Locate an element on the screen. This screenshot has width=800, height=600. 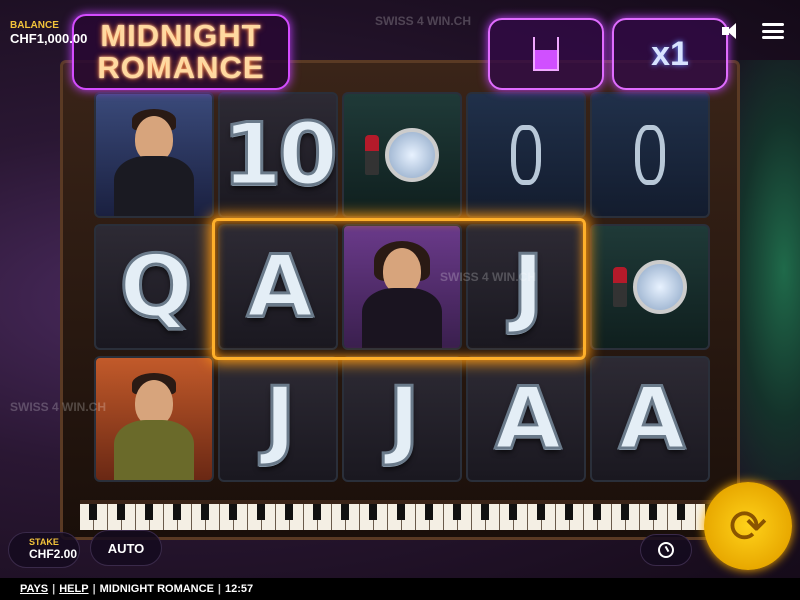
stake-button: STAKE CHF2.00 is located at coordinates (44, 550).